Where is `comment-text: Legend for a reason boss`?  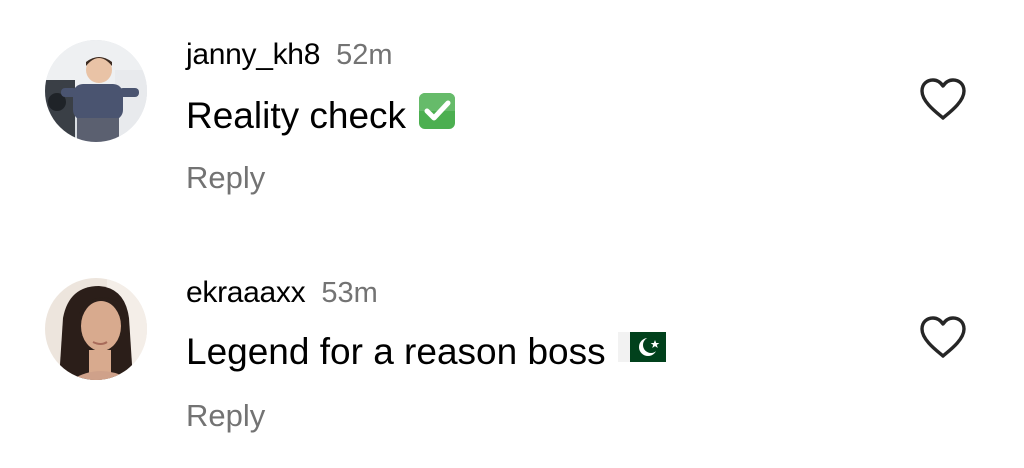 comment-text: Legend for a reason boss is located at coordinates (426, 351).